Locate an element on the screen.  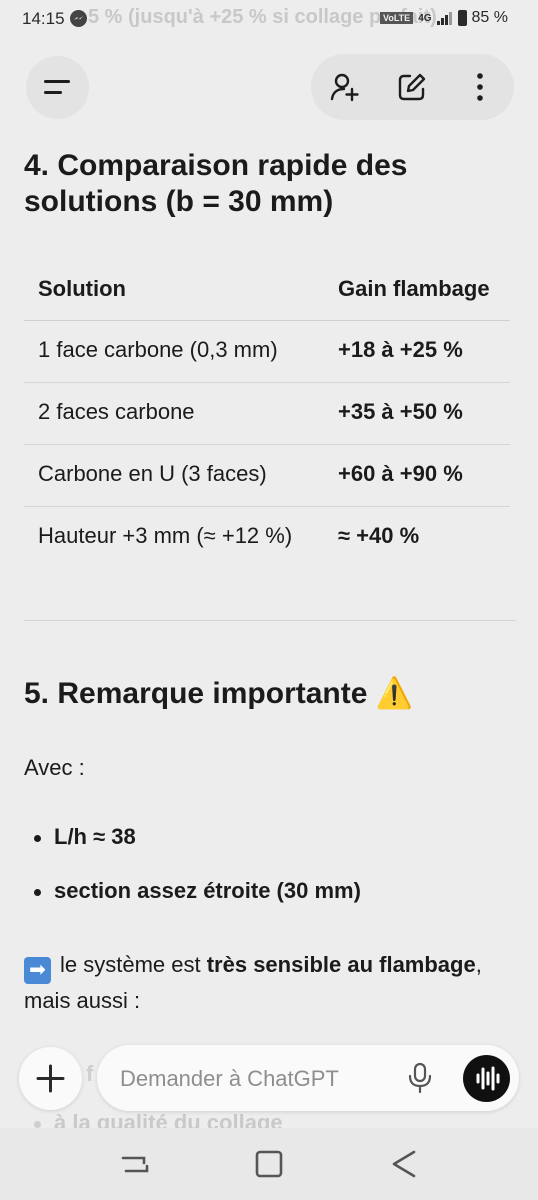
intro-text: Avec : is located at coordinates (54, 767).